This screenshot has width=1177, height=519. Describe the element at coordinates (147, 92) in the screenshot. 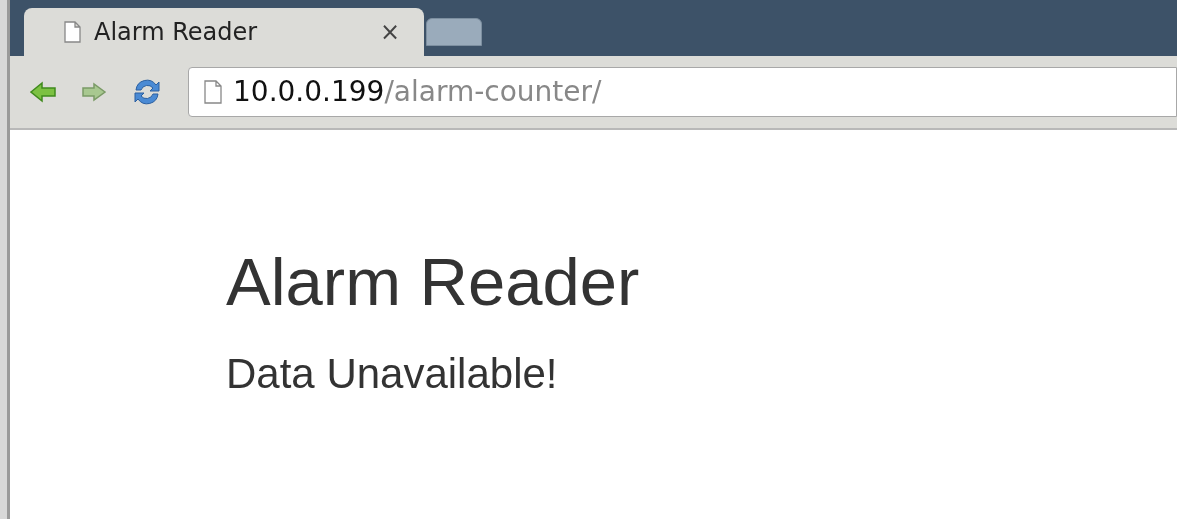

I see `reload-icon` at that location.